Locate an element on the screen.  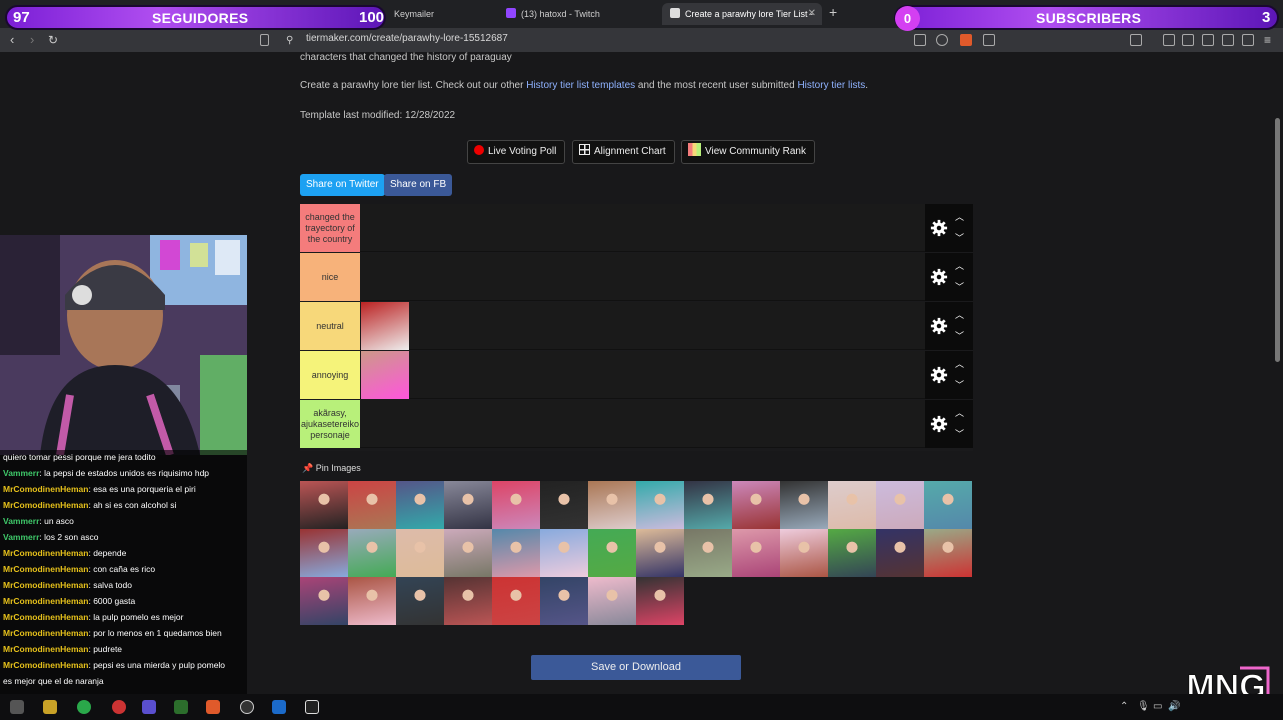
translate-icon is located at coordinates (920, 40).